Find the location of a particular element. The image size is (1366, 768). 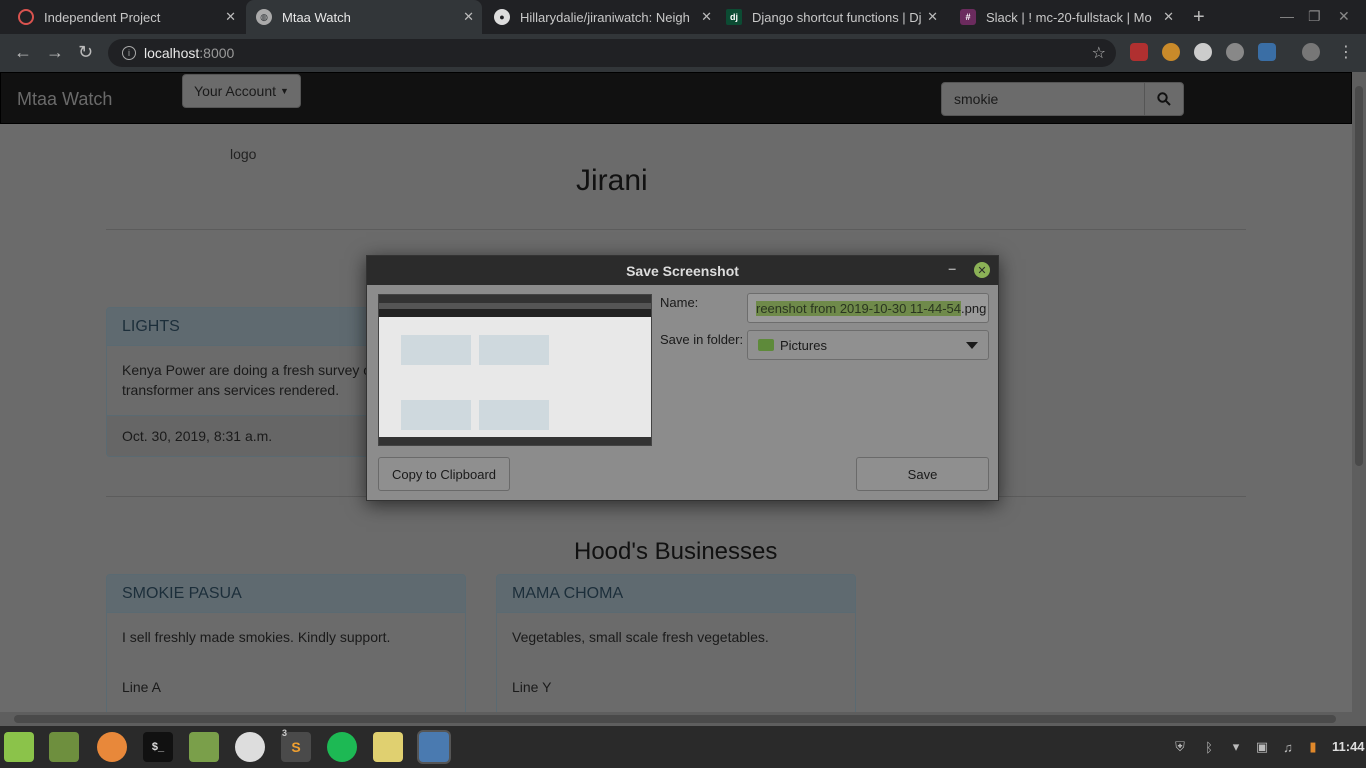

wifi-icon: ▾ is located at coordinates (1236, 747).